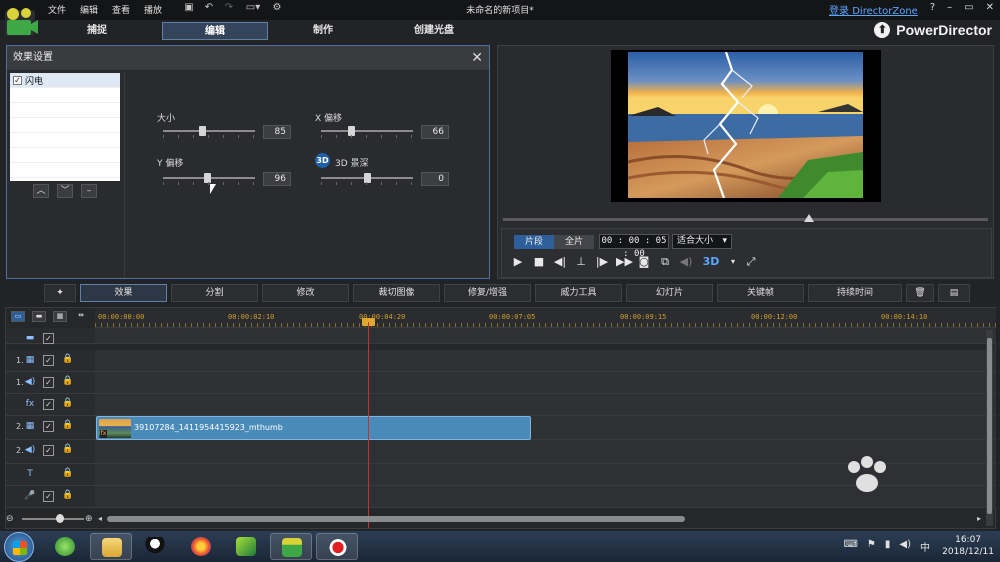  Describe the element at coordinates (100, 518) in the screenshot. I see `scroll-left-icon: ◂` at that location.